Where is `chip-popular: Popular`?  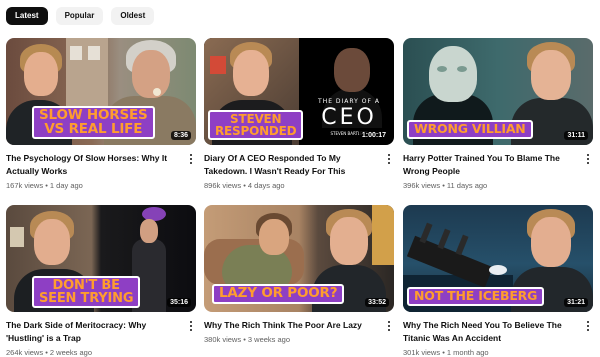
chip-popular: Popular is located at coordinates (79, 16).